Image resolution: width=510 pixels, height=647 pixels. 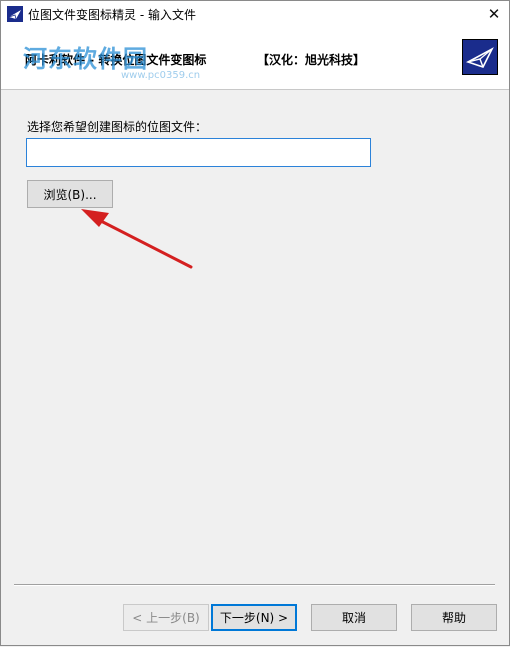 I want to click on bitmap-file-input, so click(x=198, y=152).